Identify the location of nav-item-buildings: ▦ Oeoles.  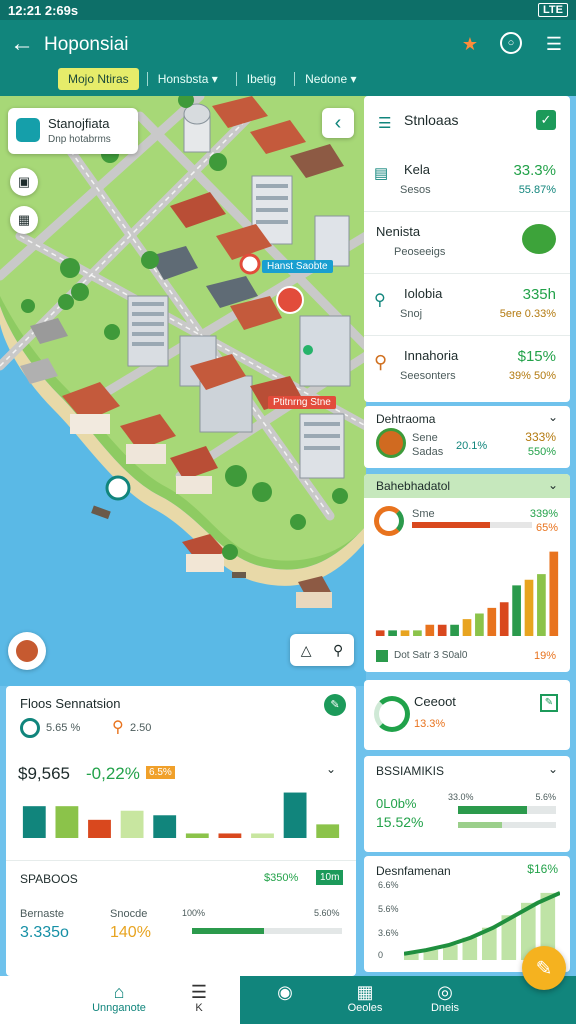
(365, 998).